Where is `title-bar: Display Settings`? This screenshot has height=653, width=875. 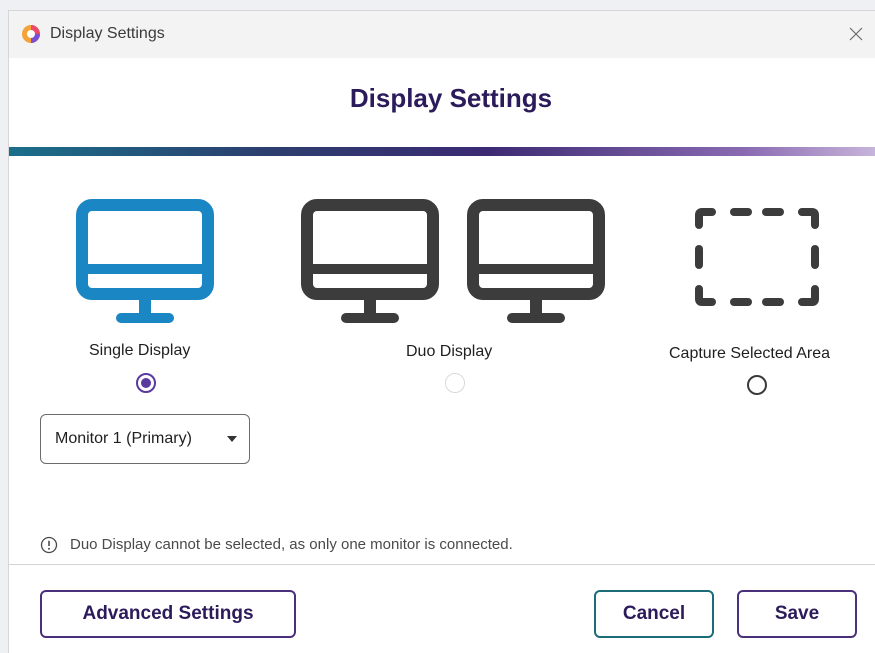 title-bar: Display Settings is located at coordinates (442, 34).